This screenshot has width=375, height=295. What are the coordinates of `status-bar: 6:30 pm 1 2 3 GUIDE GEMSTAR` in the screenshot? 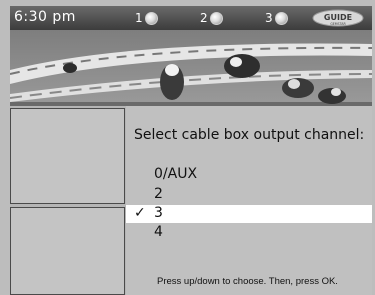 It's located at (191, 18).